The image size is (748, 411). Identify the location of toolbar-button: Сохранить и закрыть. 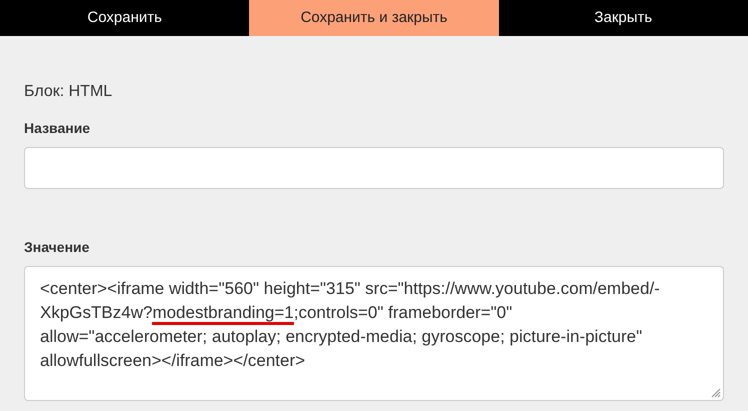
(374, 18).